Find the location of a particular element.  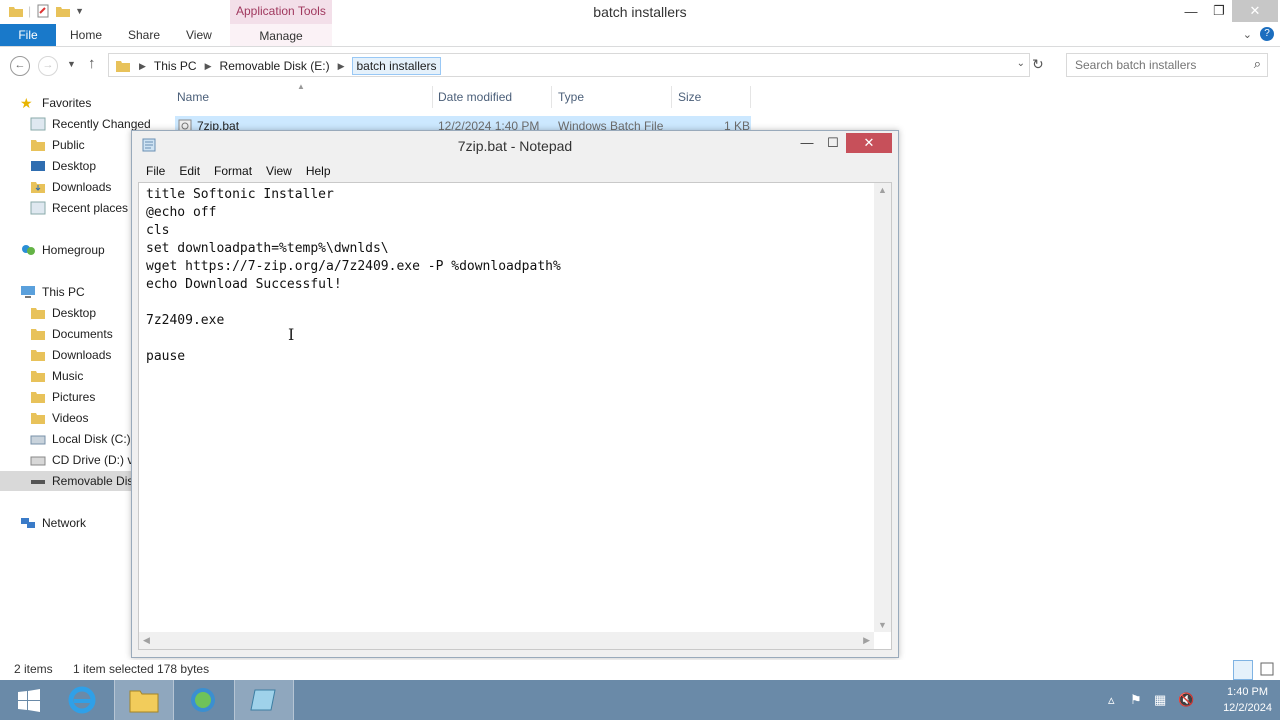

close-button: ✕ is located at coordinates (1255, 11).